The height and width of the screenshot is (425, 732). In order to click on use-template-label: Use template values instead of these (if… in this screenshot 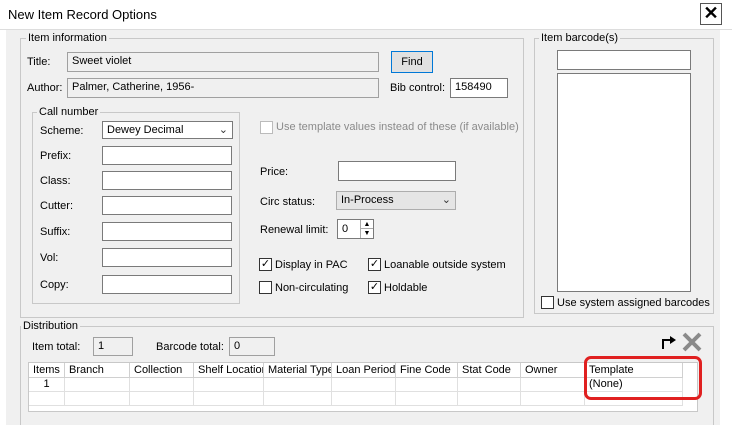, I will do `click(397, 127)`.